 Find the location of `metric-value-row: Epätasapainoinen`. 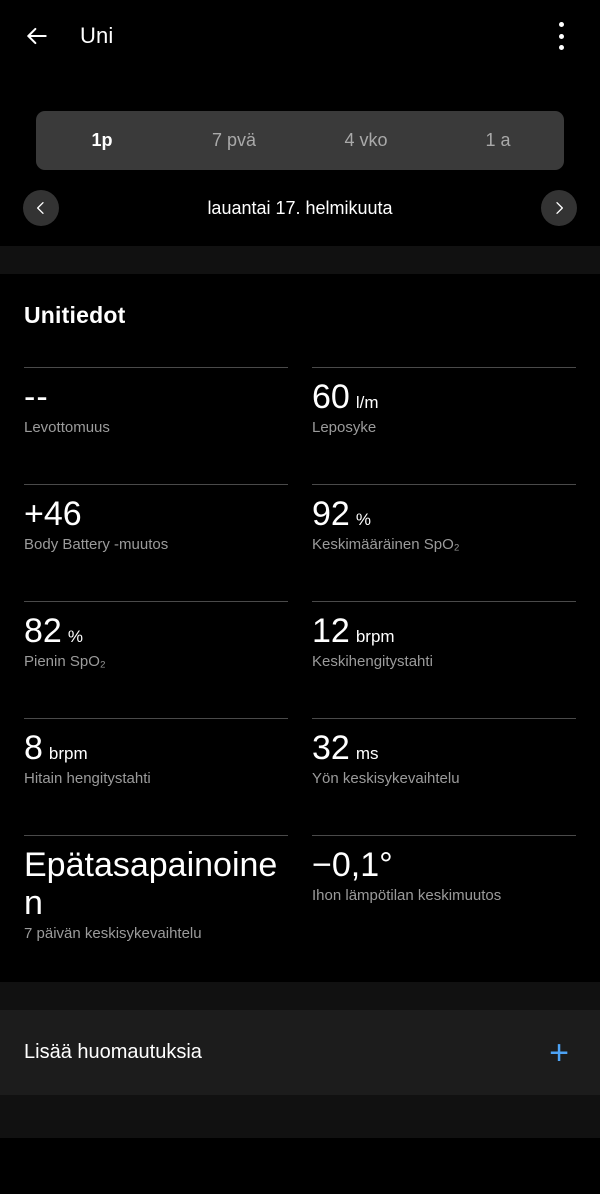

metric-value-row: Epätasapainoinen is located at coordinates (156, 884).